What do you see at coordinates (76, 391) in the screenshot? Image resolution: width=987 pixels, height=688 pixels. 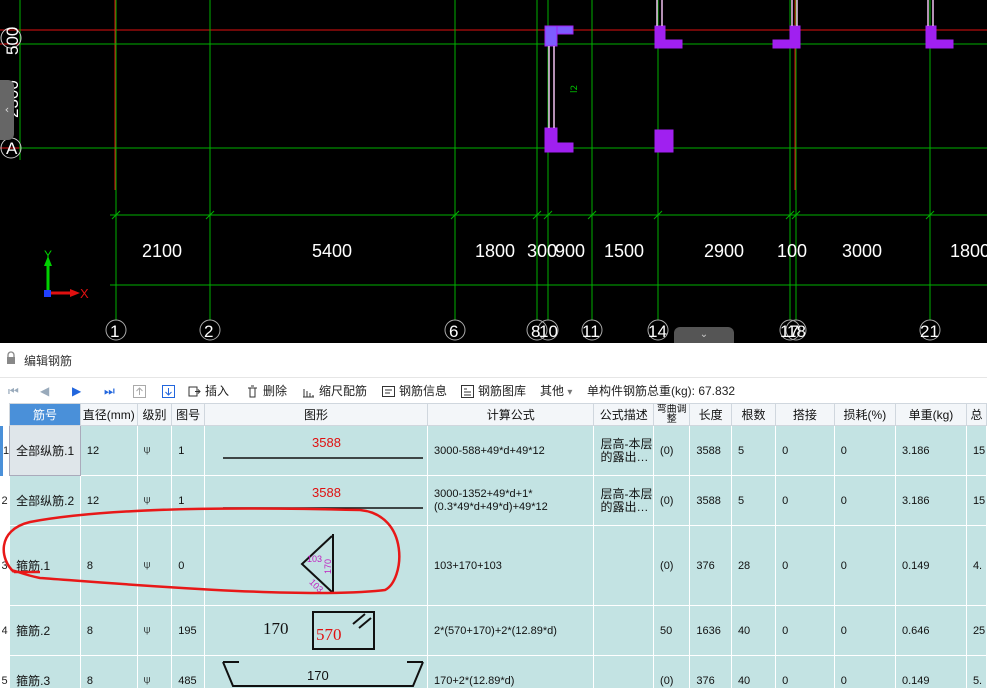 I see `nav-next-button: ▶` at bounding box center [76, 391].